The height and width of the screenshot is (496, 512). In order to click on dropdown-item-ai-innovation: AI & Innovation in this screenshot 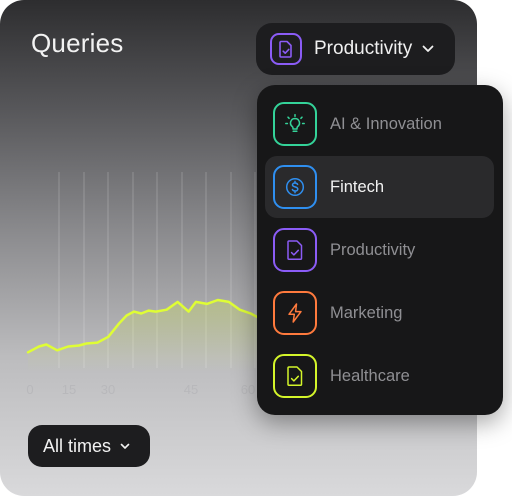, I will do `click(379, 124)`.